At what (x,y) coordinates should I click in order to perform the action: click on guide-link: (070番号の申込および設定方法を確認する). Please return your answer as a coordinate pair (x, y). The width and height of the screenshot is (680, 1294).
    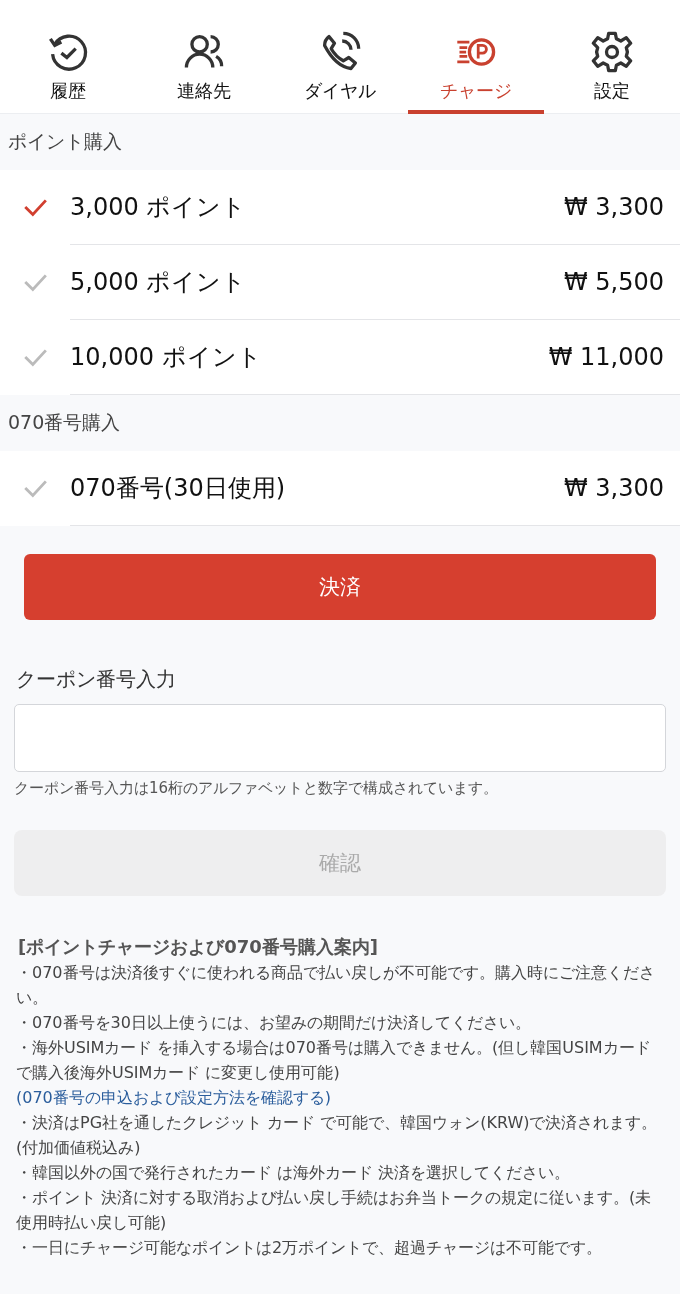
    Looking at the image, I should click on (174, 1097).